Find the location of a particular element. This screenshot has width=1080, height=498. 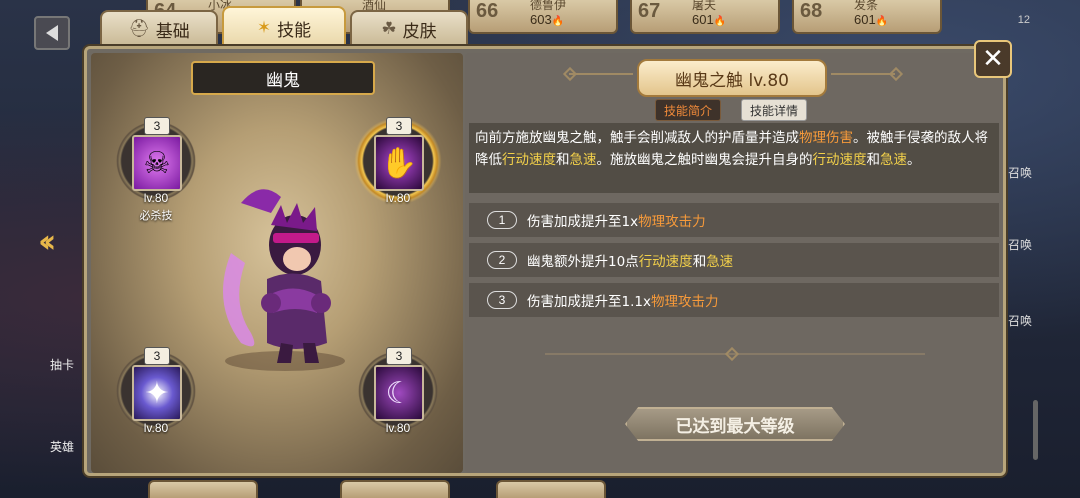

tab-skins: ☘ 皮肤 is located at coordinates (409, 28).